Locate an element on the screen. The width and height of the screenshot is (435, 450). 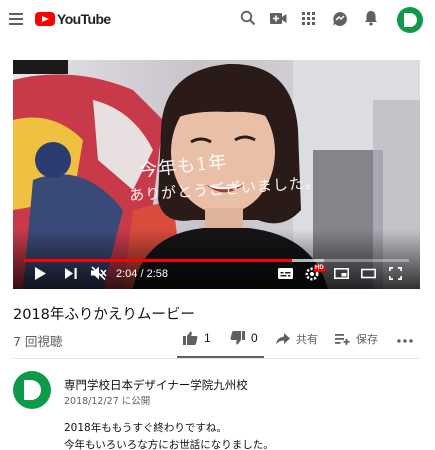
next-icon is located at coordinates (71, 273).